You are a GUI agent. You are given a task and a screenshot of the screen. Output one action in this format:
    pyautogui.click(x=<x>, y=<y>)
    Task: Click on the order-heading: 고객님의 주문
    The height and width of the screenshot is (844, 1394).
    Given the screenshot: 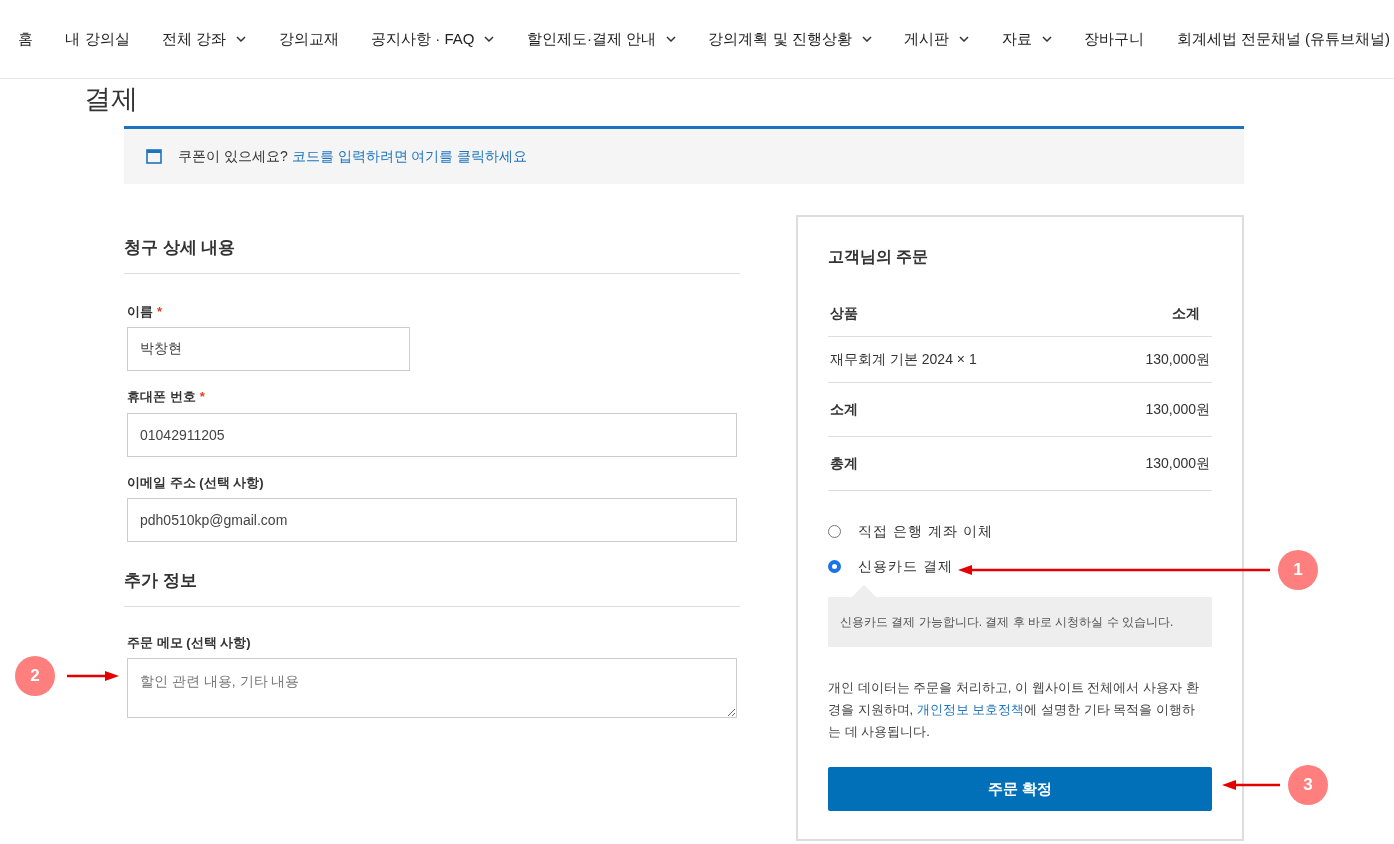 What is the action you would take?
    pyautogui.click(x=879, y=257)
    